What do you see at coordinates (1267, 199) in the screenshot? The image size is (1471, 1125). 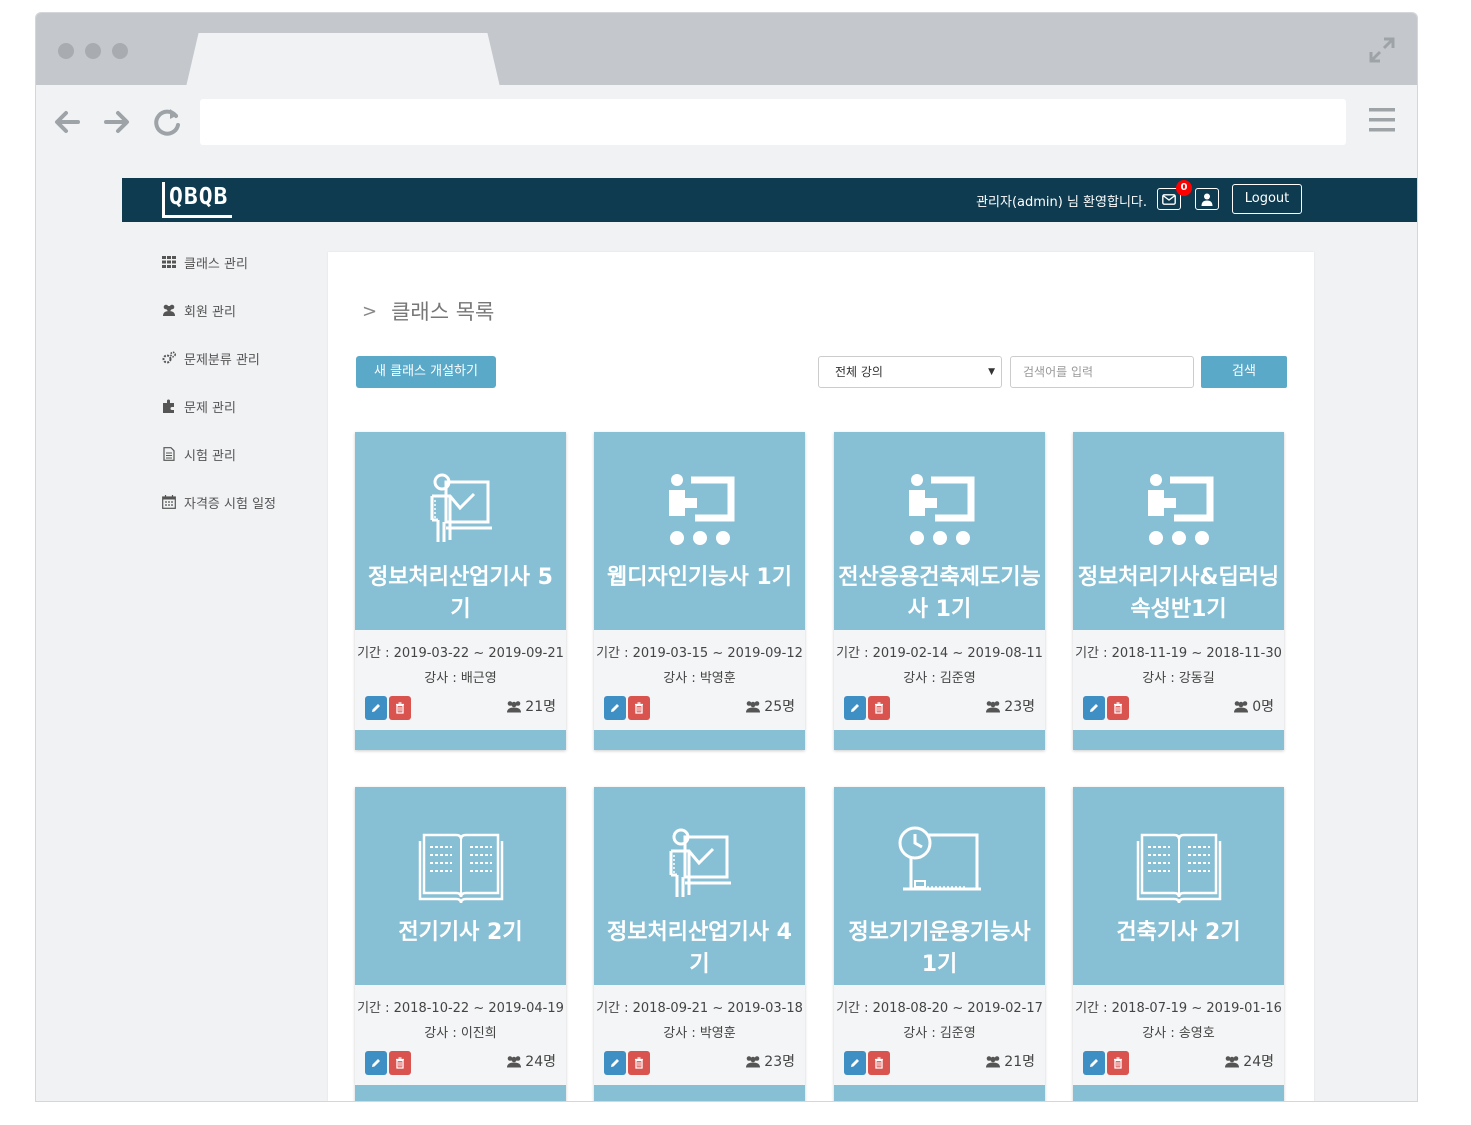 I see `logout-button: Logout` at bounding box center [1267, 199].